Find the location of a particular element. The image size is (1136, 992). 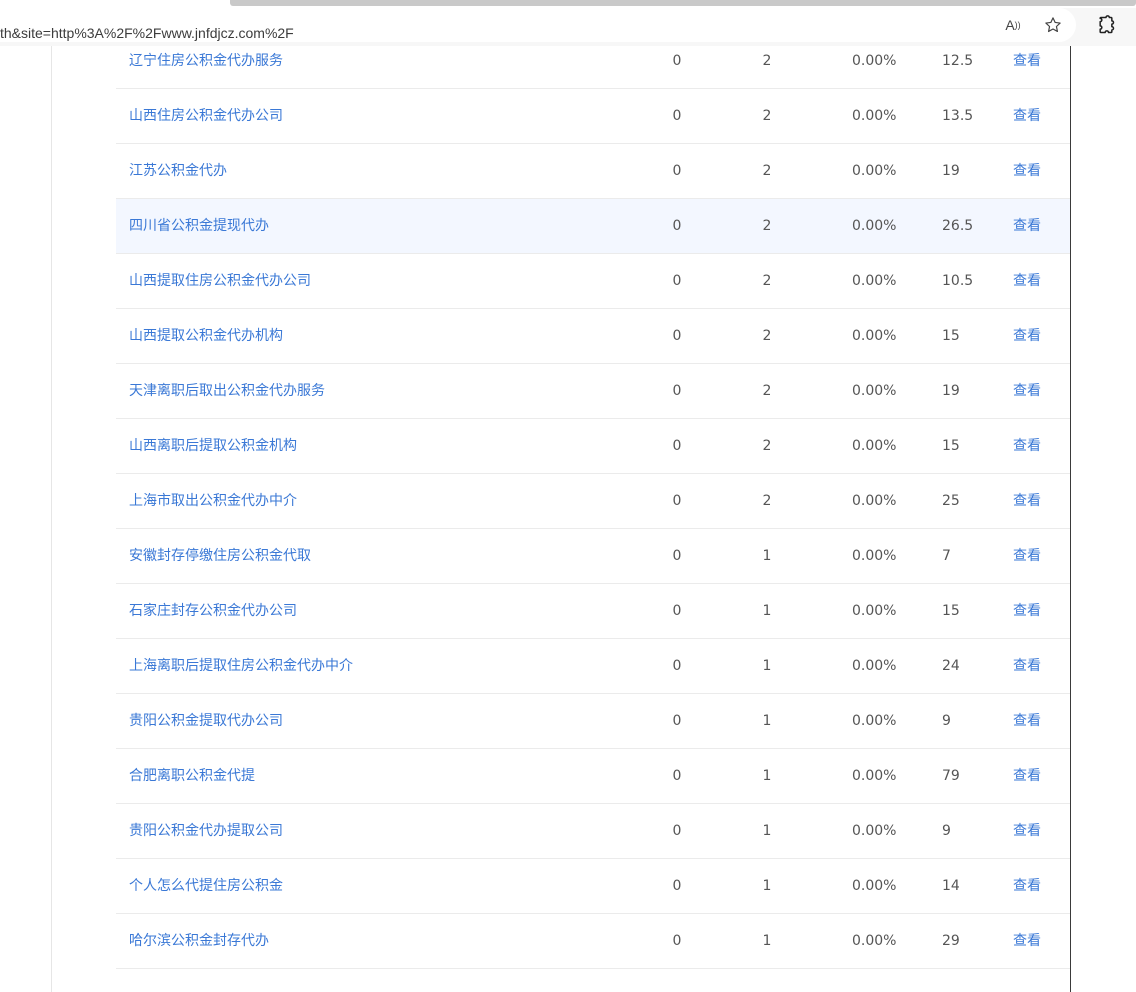

keyword-link: 个人怎么代提住房公积金 is located at coordinates (206, 886).